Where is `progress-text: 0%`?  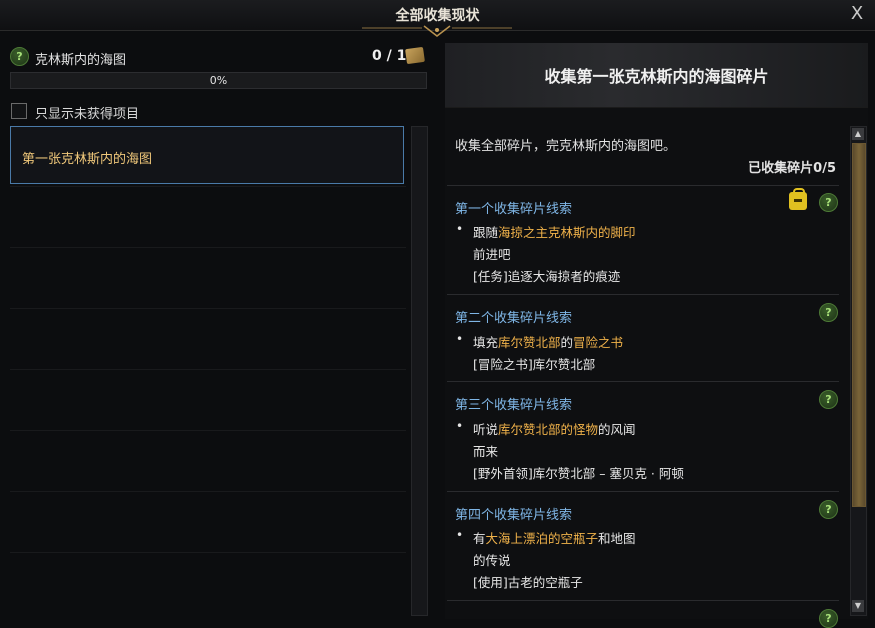 progress-text: 0% is located at coordinates (218, 80).